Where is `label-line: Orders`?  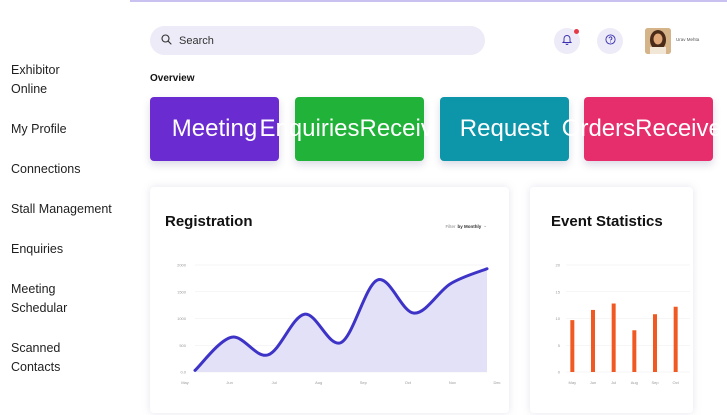
label-line: Orders is located at coordinates (598, 128).